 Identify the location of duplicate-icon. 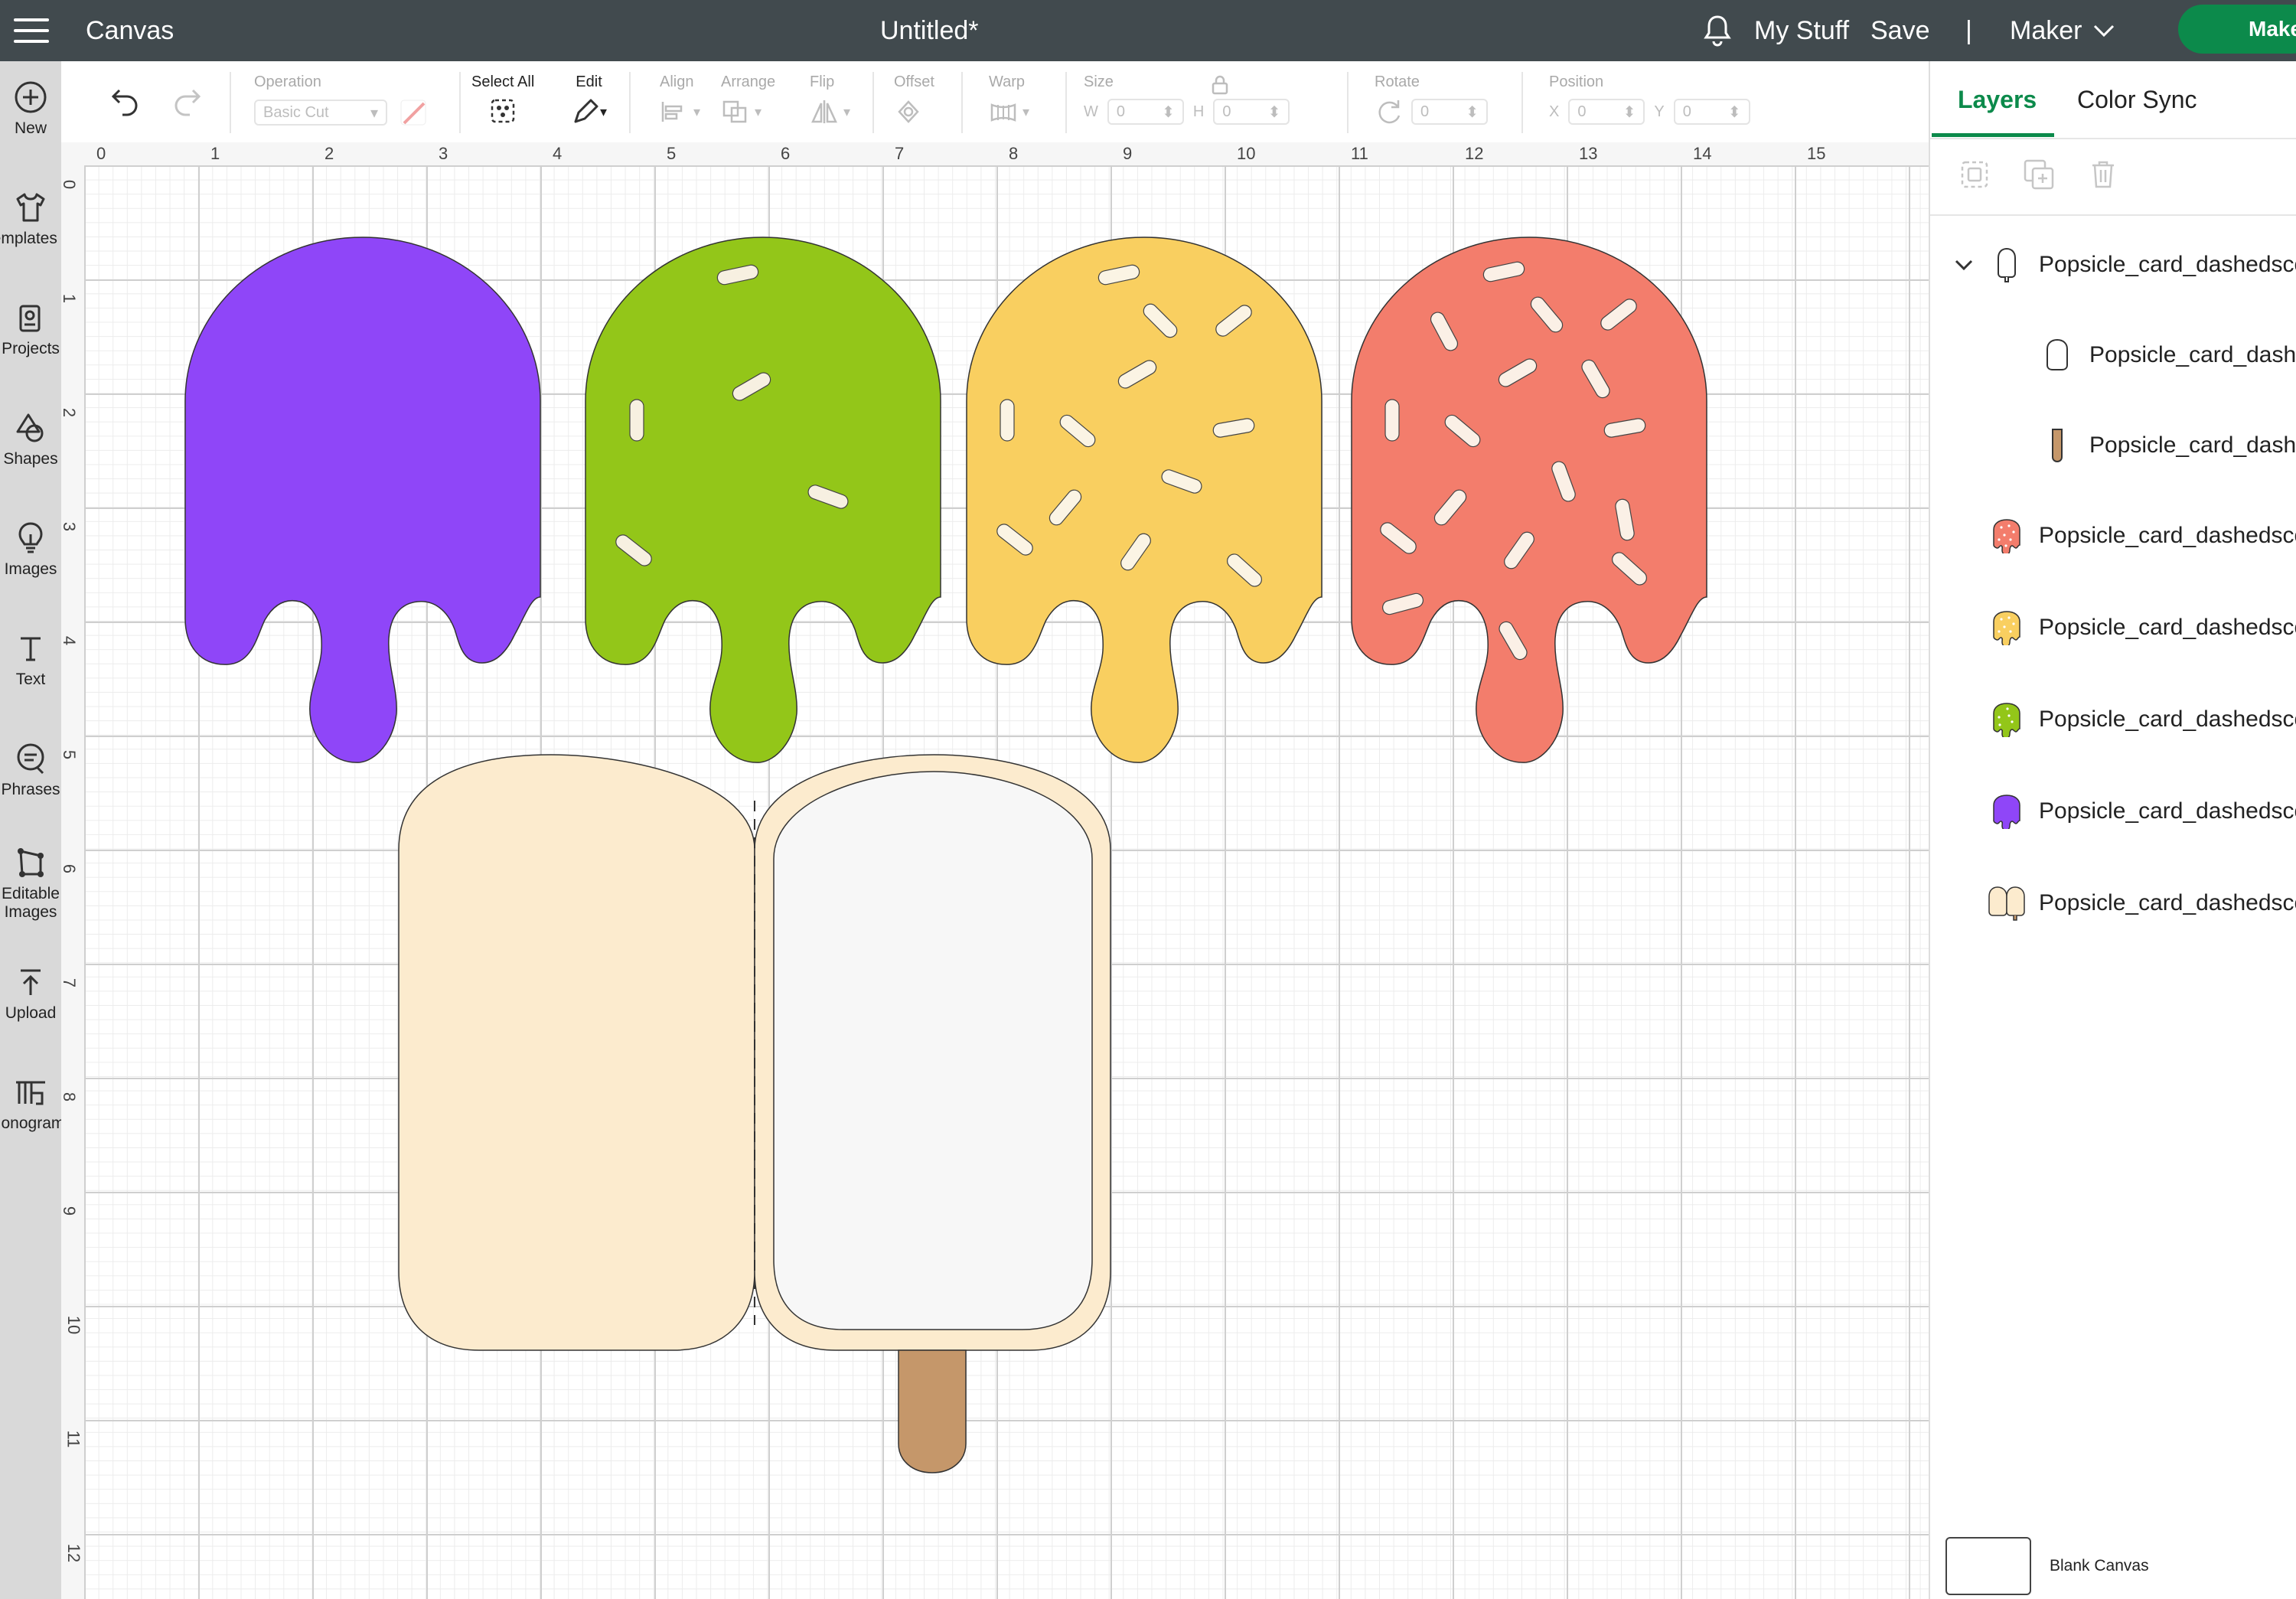
(2039, 174).